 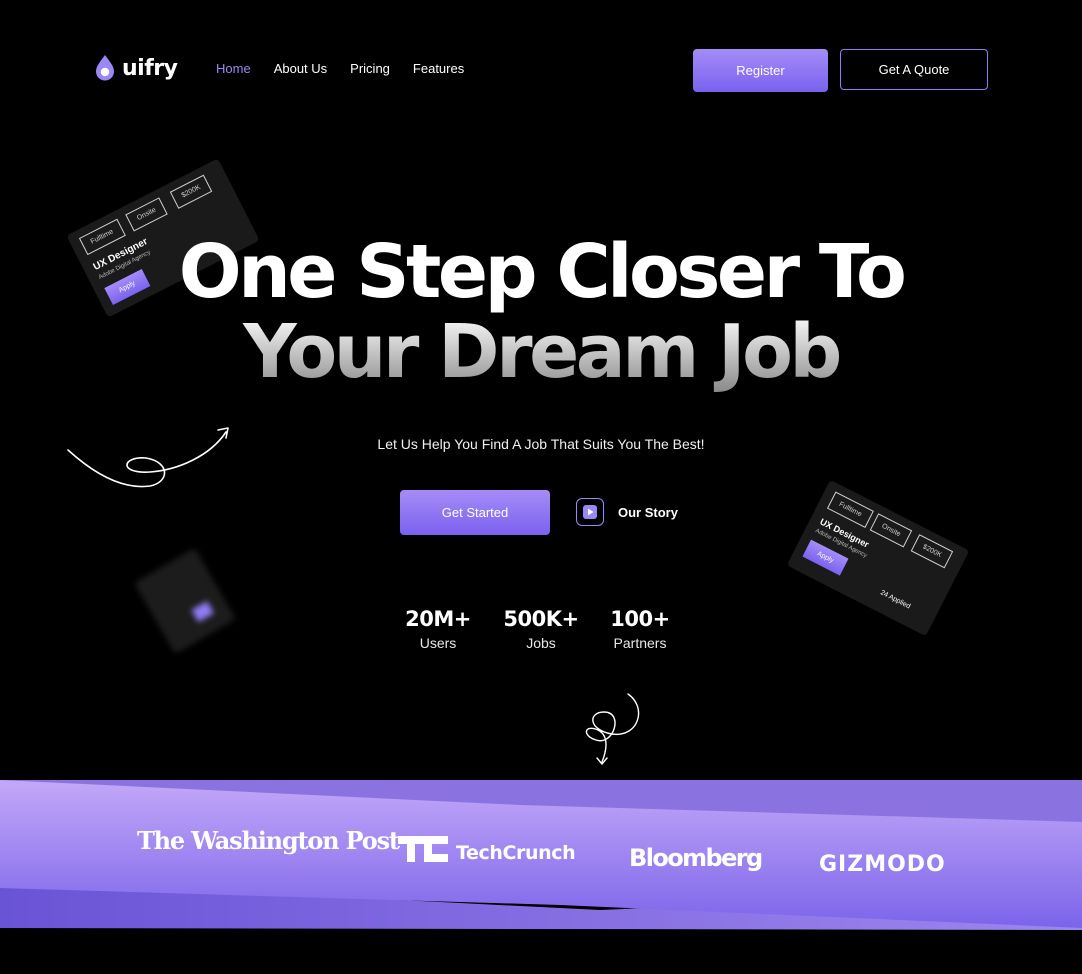 I want to click on nav-item-features: Features, so click(x=438, y=68).